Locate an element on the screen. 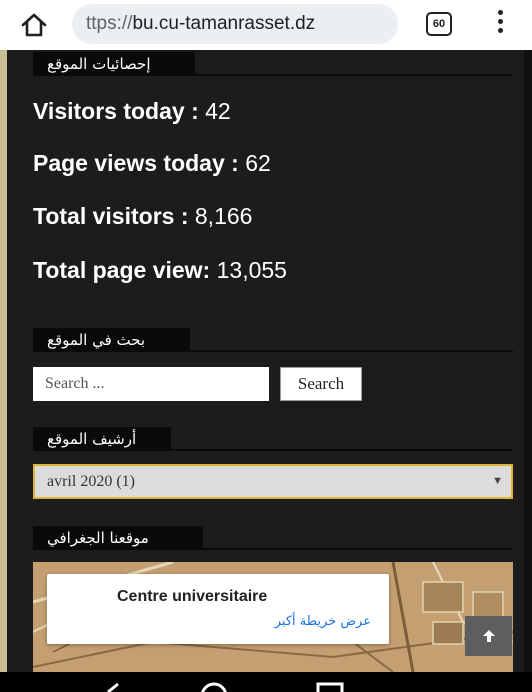  archive-widget-title: أرشيف الموقع is located at coordinates (102, 439).